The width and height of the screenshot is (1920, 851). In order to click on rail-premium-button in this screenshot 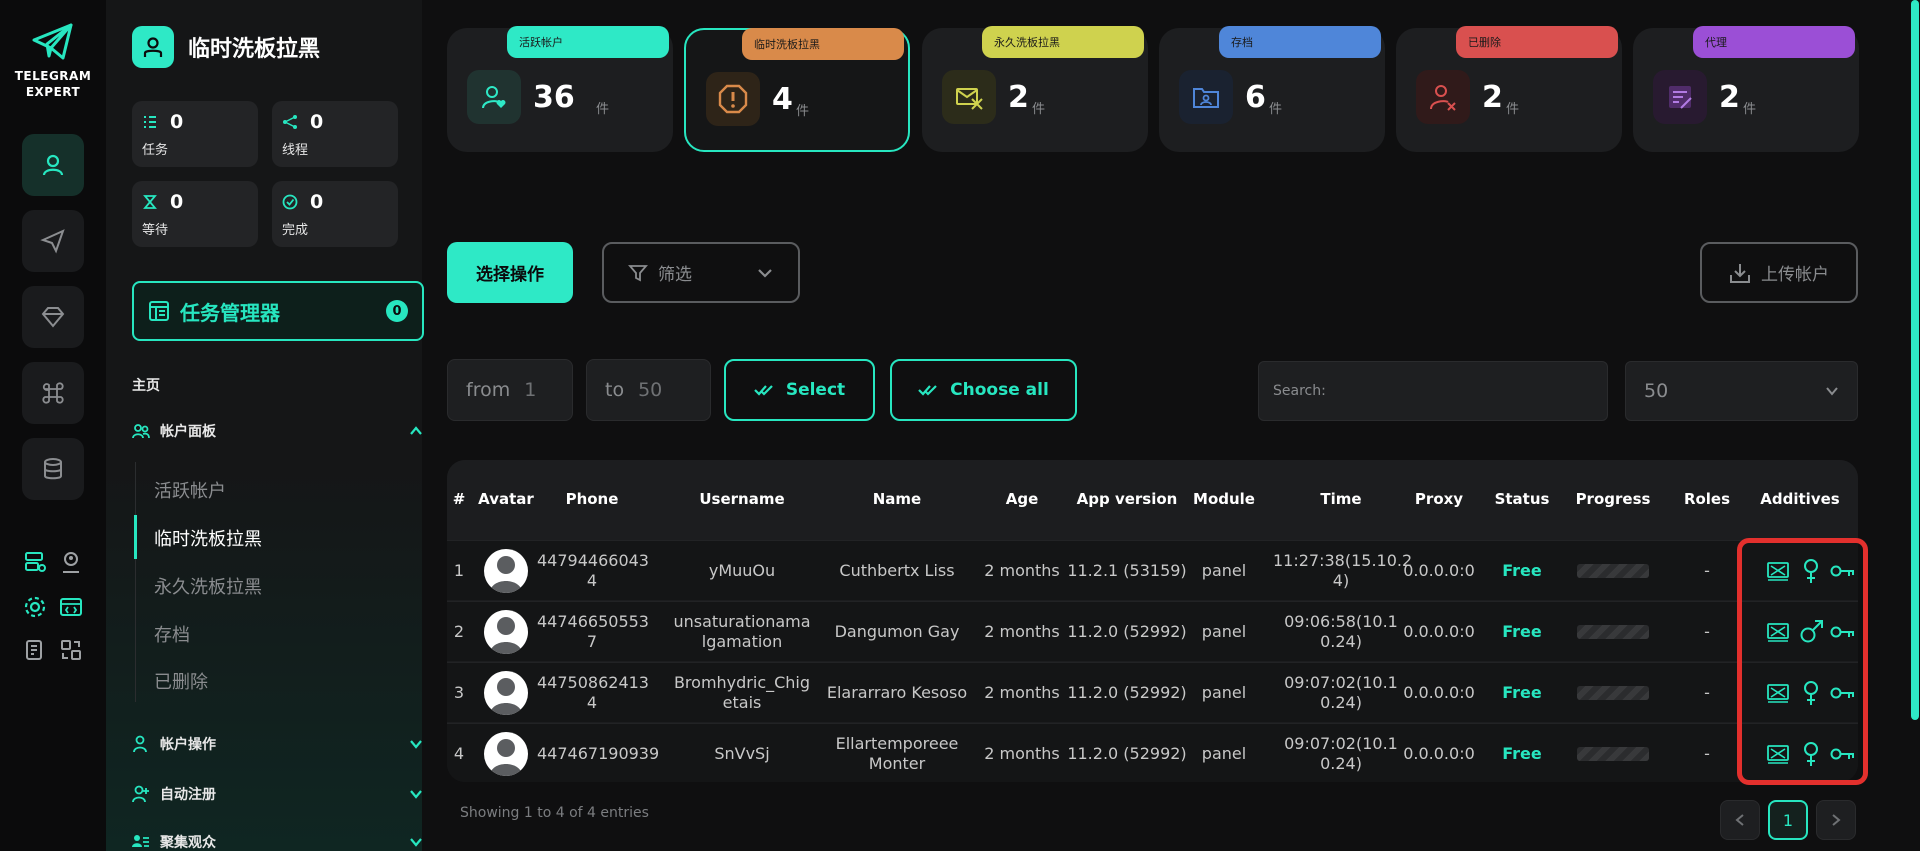, I will do `click(53, 317)`.